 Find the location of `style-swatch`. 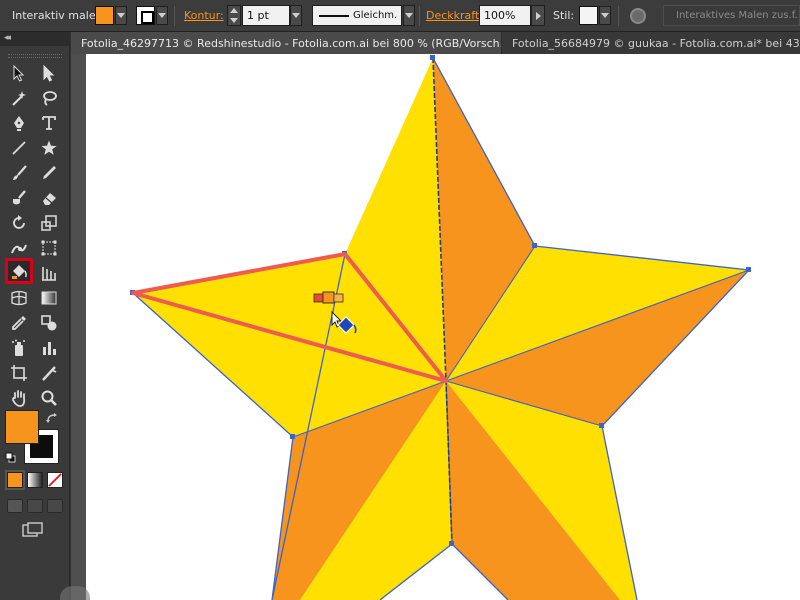

style-swatch is located at coordinates (588, 15).